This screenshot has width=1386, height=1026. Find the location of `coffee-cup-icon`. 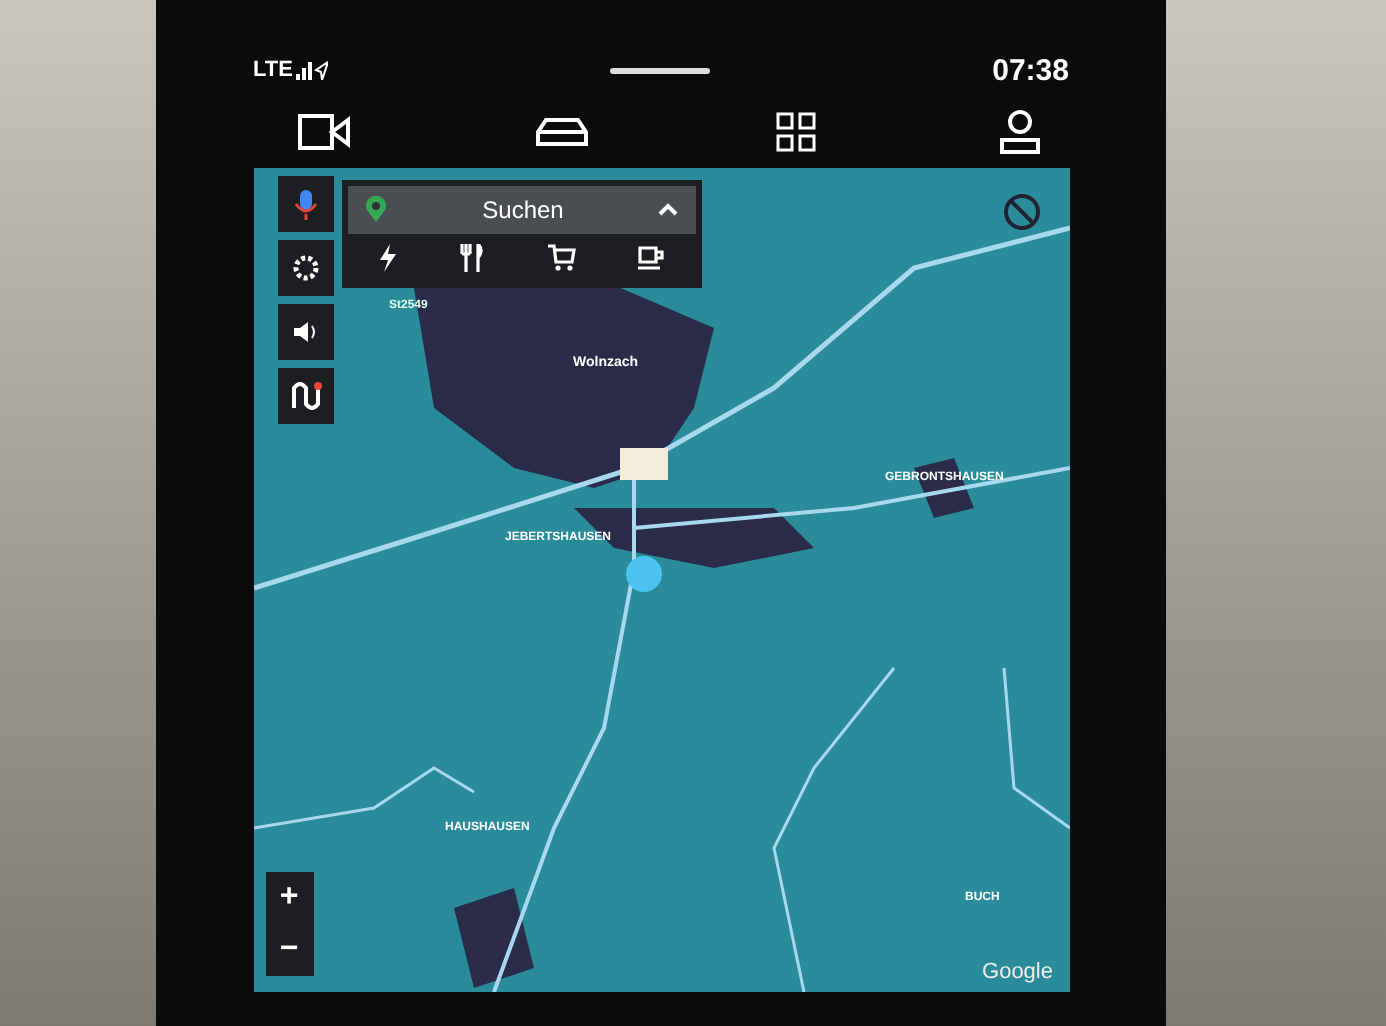

coffee-cup-icon is located at coordinates (650, 258).